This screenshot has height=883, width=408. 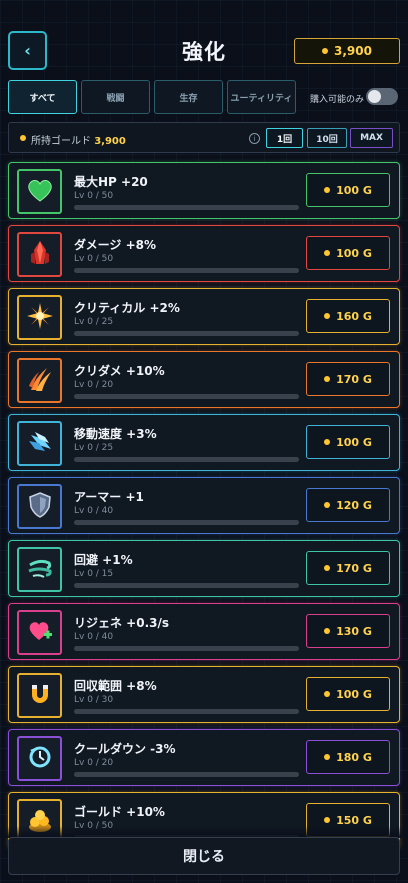 I want to click on upgrade-name: クールダウン -3%, so click(x=125, y=749).